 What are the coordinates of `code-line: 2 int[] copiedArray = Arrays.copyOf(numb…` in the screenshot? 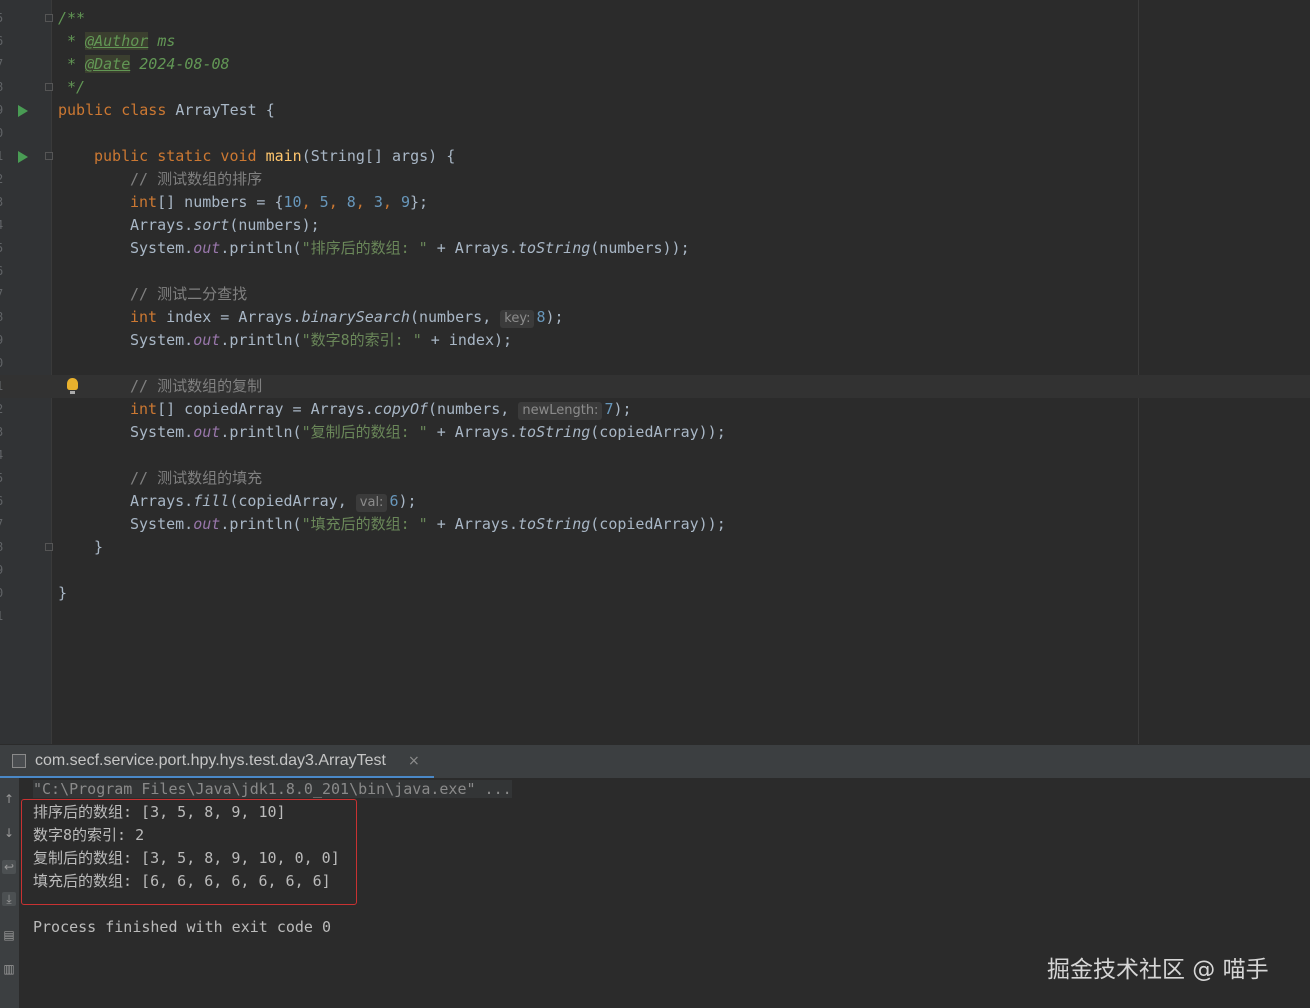 It's located at (655, 409).